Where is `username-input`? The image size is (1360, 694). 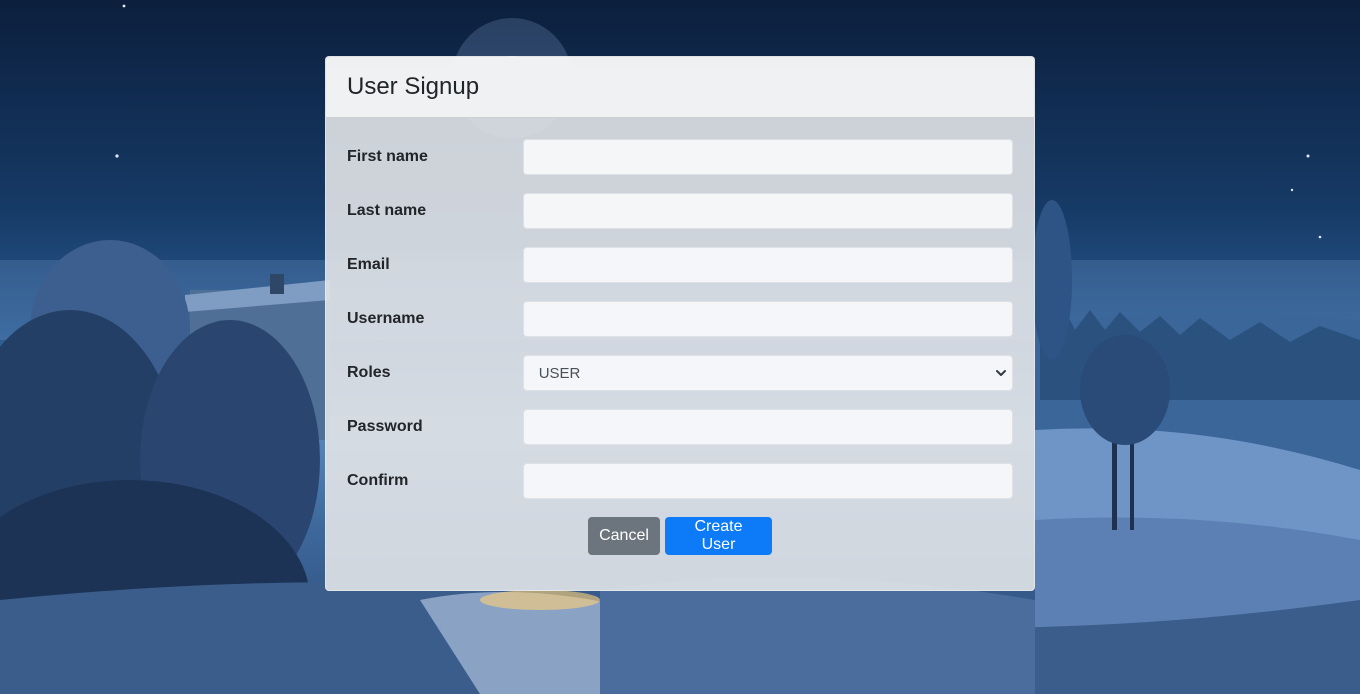 username-input is located at coordinates (767, 319).